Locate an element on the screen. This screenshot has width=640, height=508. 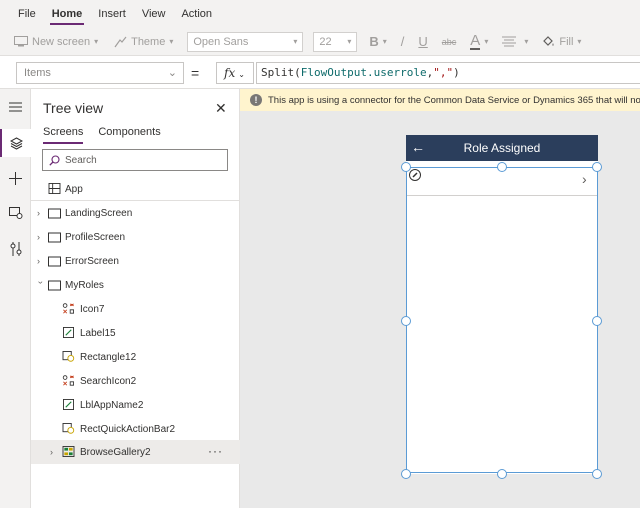
strikethrough-icon: abc is located at coordinates (449, 41).